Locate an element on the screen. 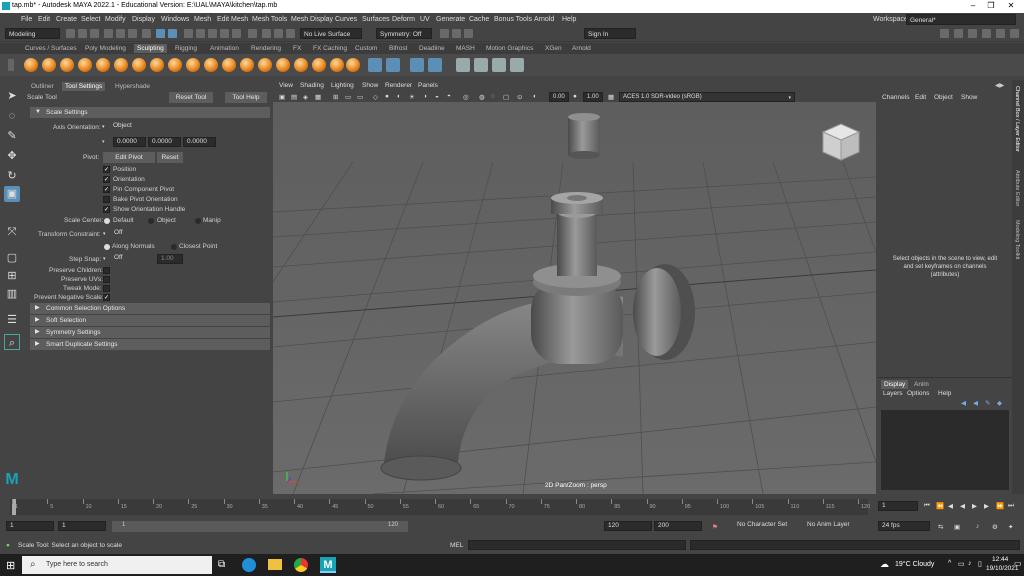 This screenshot has width=1024, height=576. history-icon is located at coordinates (252, 33).